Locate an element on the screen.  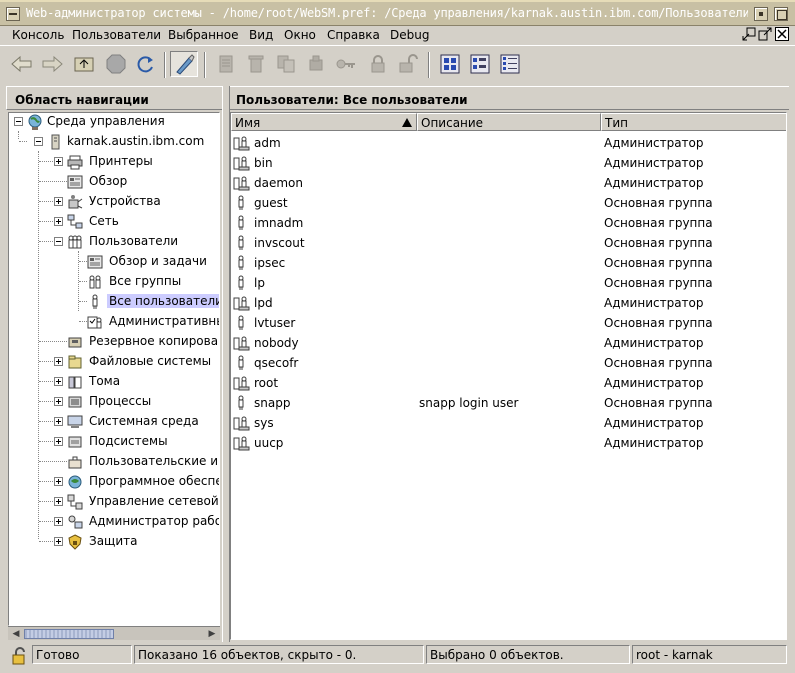
menu-help: Справка is located at coordinates (353, 35).